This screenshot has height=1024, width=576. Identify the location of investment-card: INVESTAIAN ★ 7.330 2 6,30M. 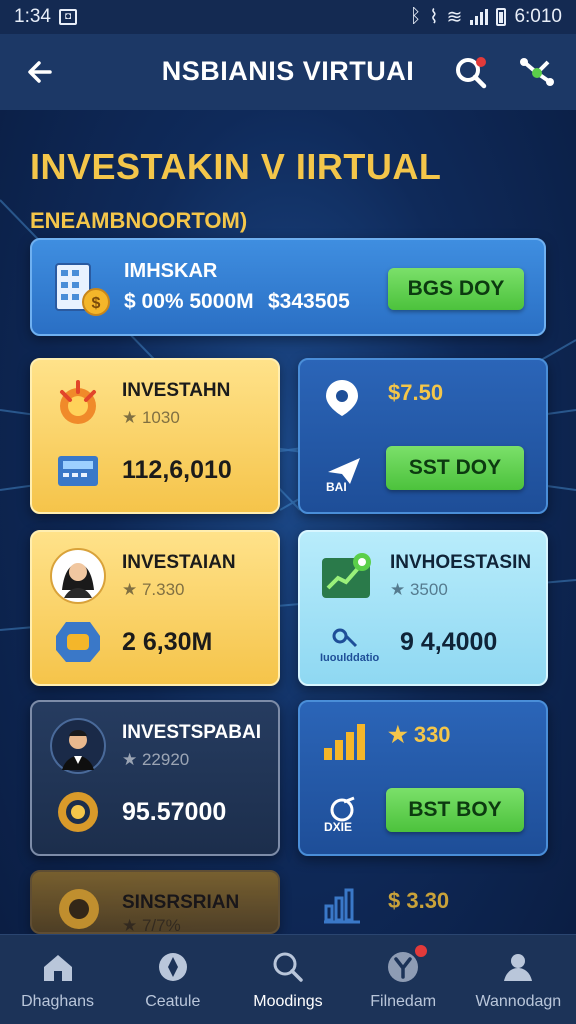
(155, 608).